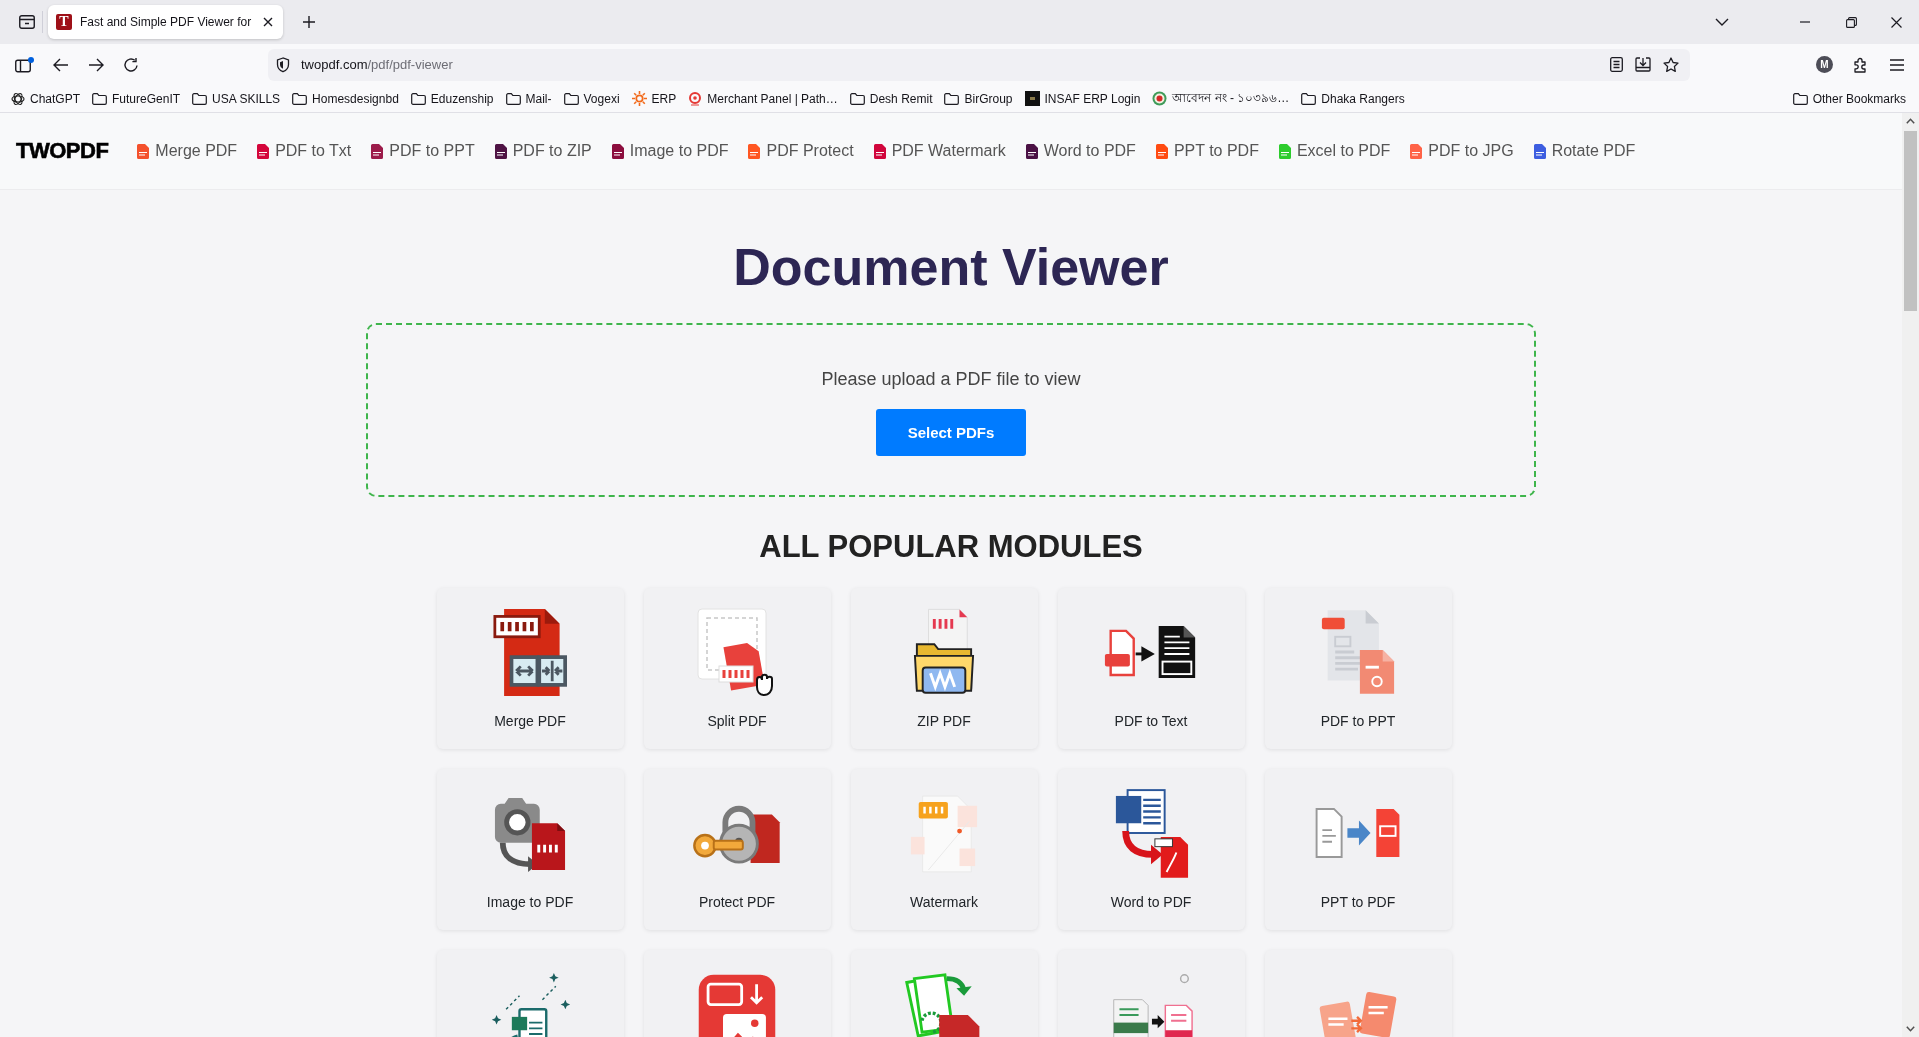 The image size is (1919, 1037). I want to click on shield-icon, so click(283, 64).